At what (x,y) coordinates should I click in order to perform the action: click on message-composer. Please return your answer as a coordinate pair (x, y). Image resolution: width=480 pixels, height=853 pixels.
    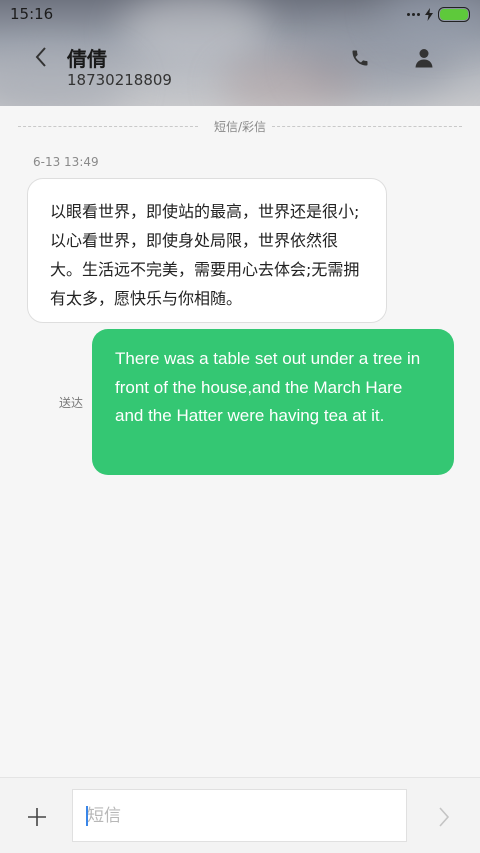
    Looking at the image, I should click on (240, 815).